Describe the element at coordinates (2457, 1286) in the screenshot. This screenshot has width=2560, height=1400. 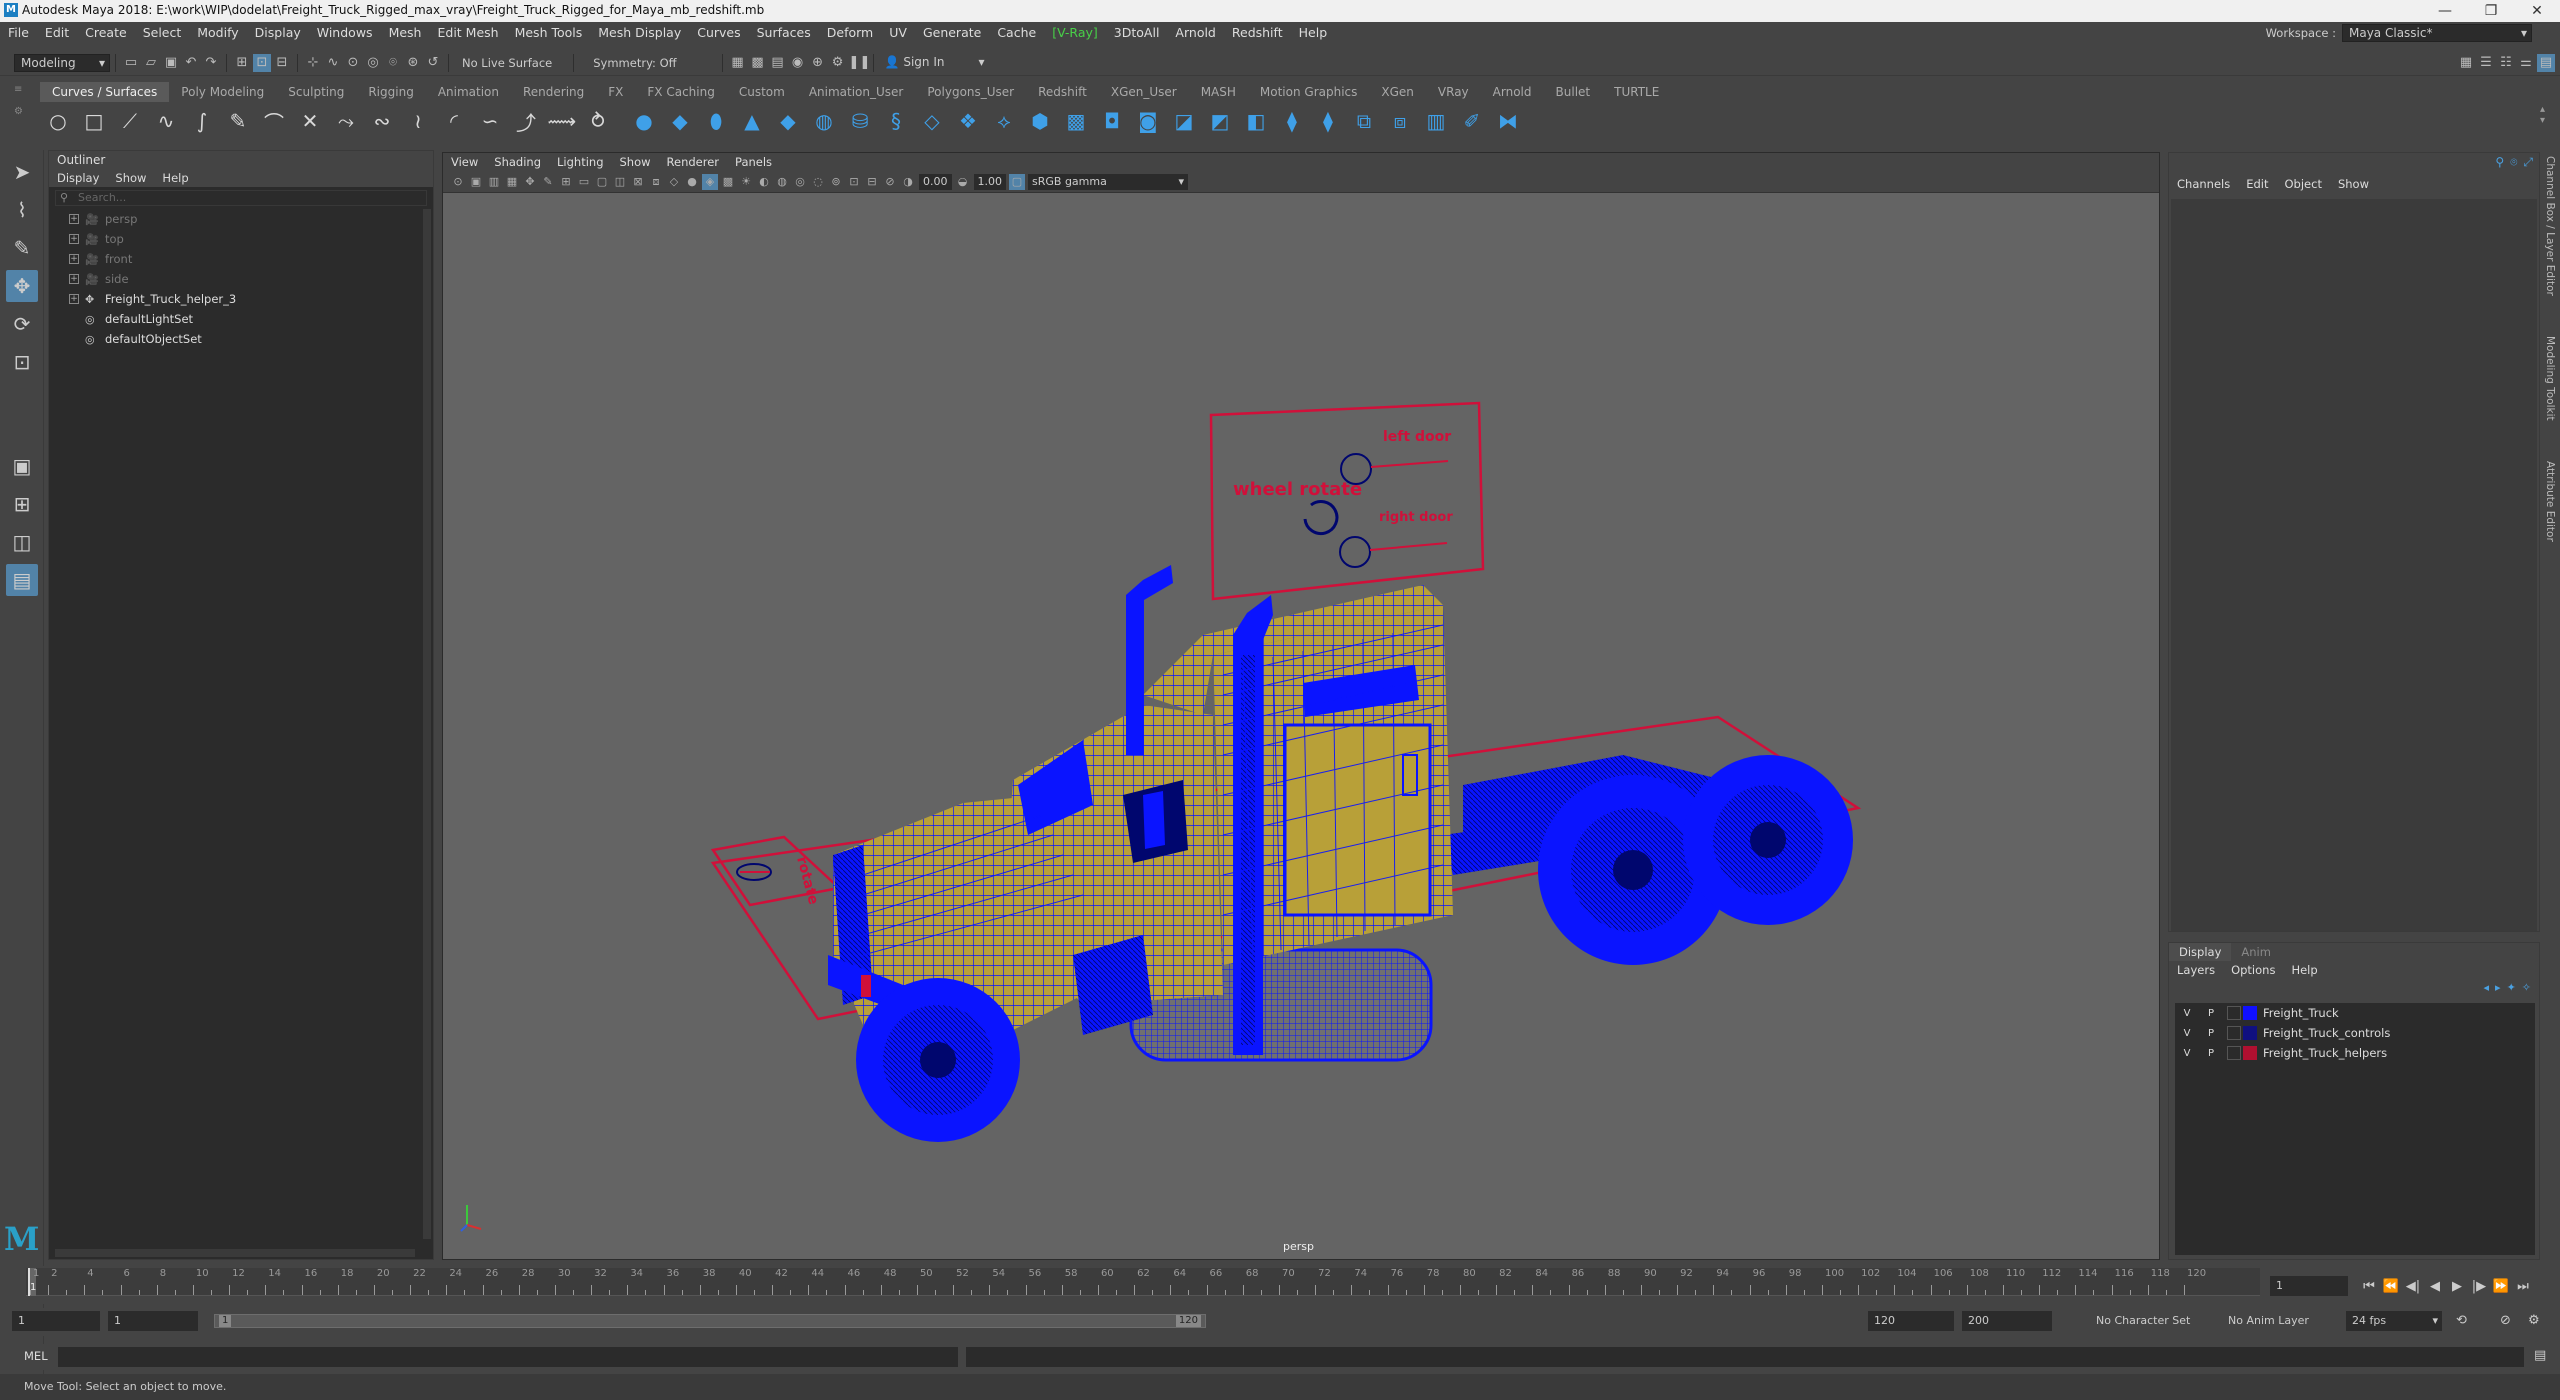
I see `play-forwards-icon: ▶` at that location.